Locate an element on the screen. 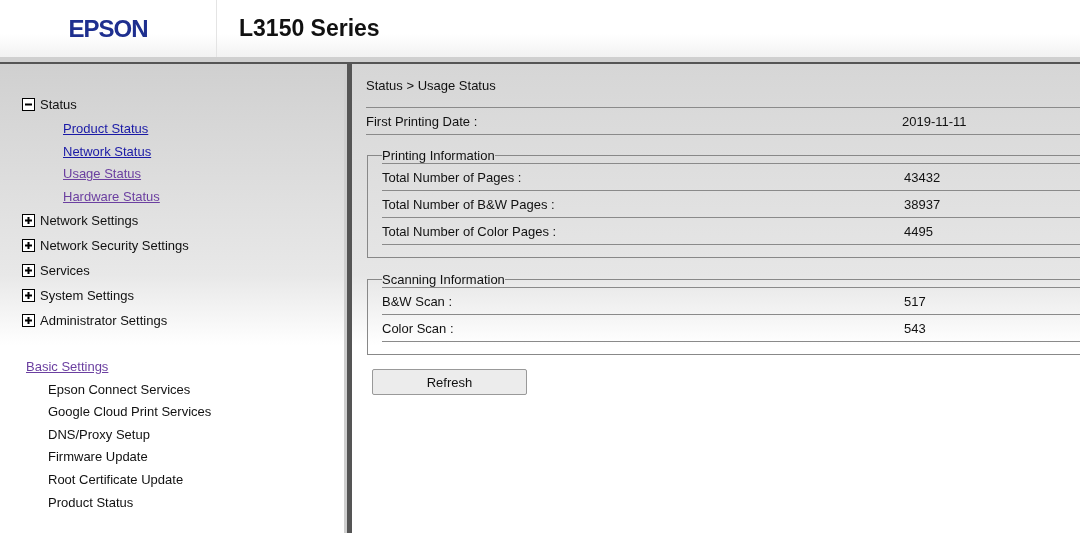 The image size is (1080, 533). group-legend: Printing Information is located at coordinates (438, 155).